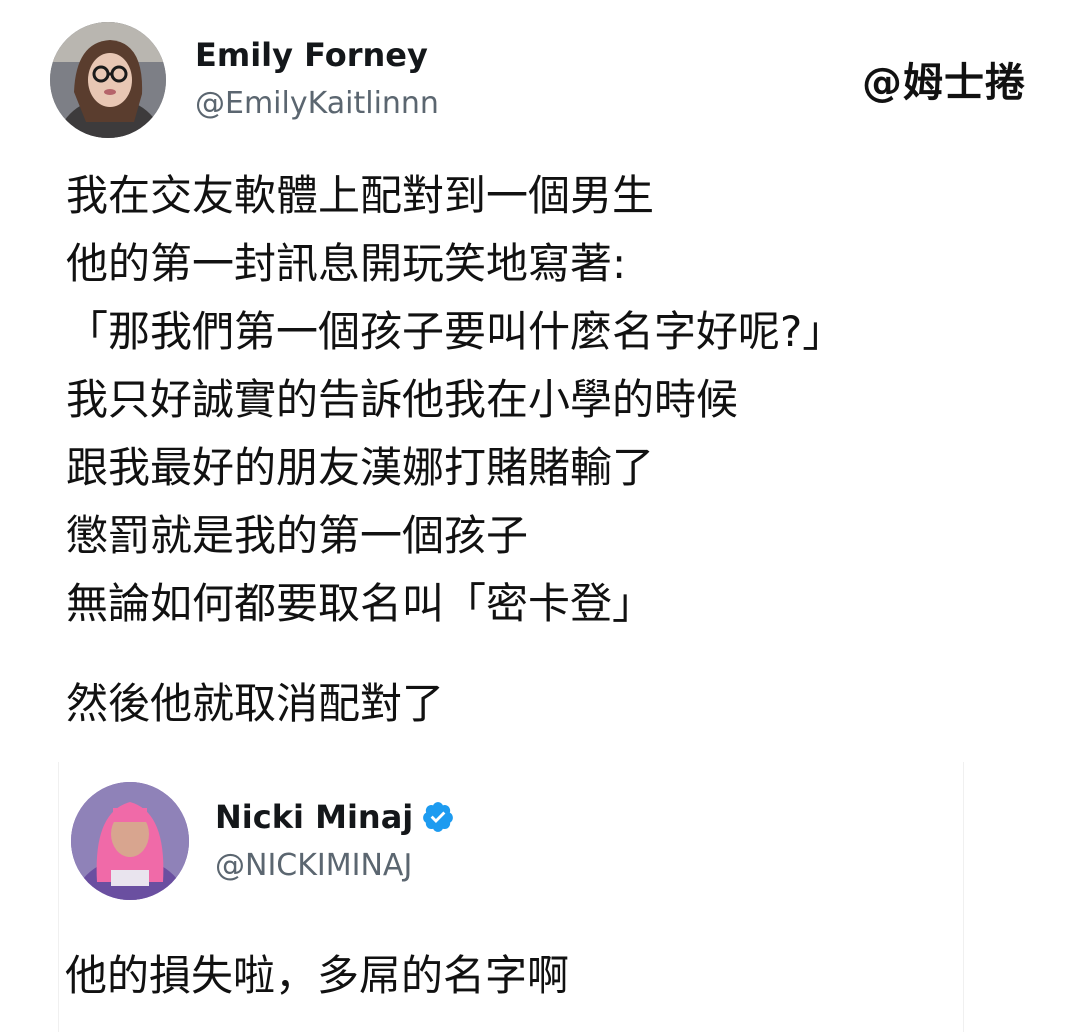  I want to click on tweet-body-line: 我只好誠實的告訴他我在小學的時候, so click(402, 399).